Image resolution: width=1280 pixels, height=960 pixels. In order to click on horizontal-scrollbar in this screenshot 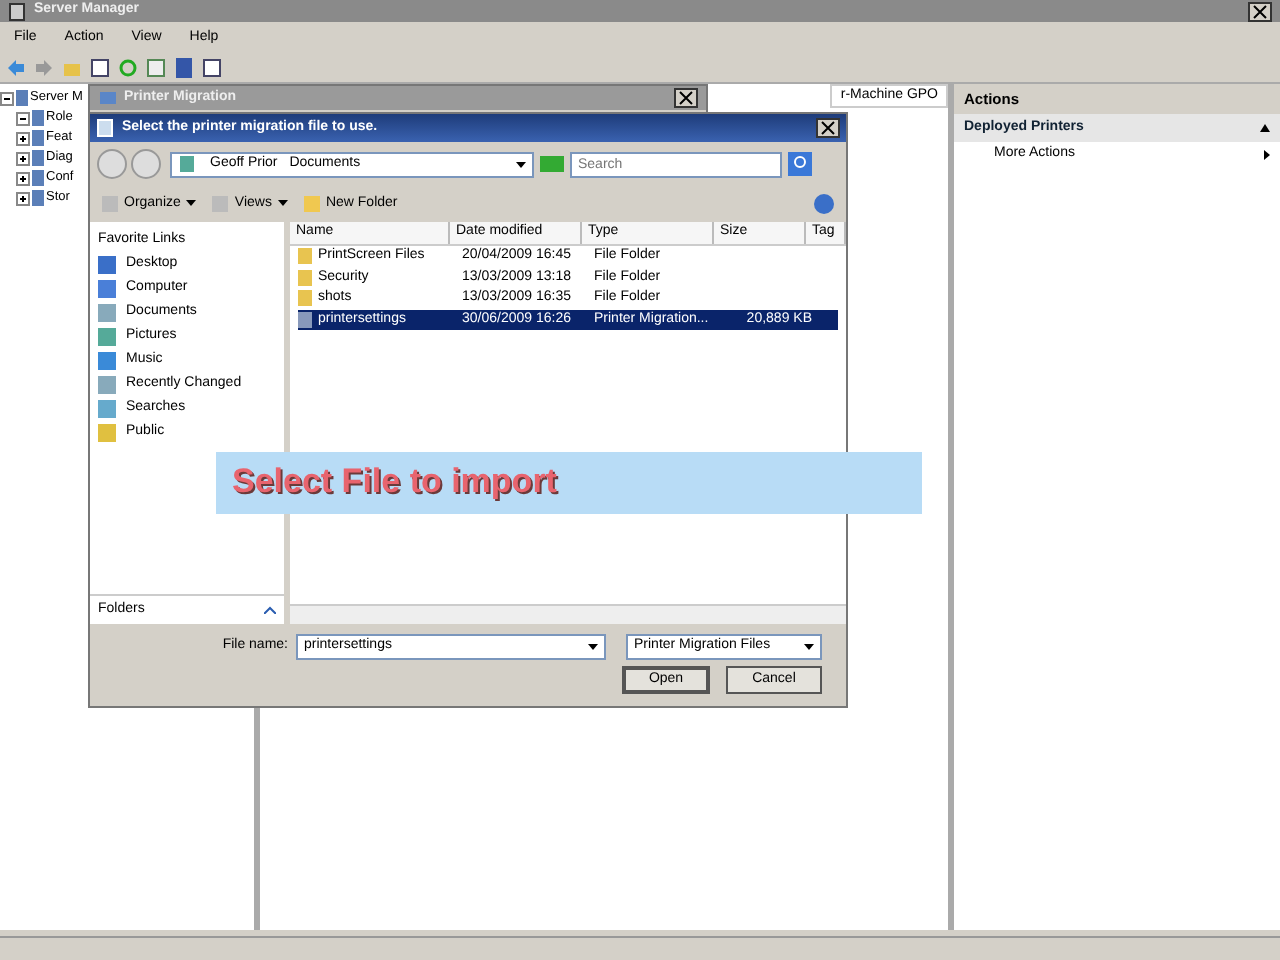, I will do `click(568, 614)`.